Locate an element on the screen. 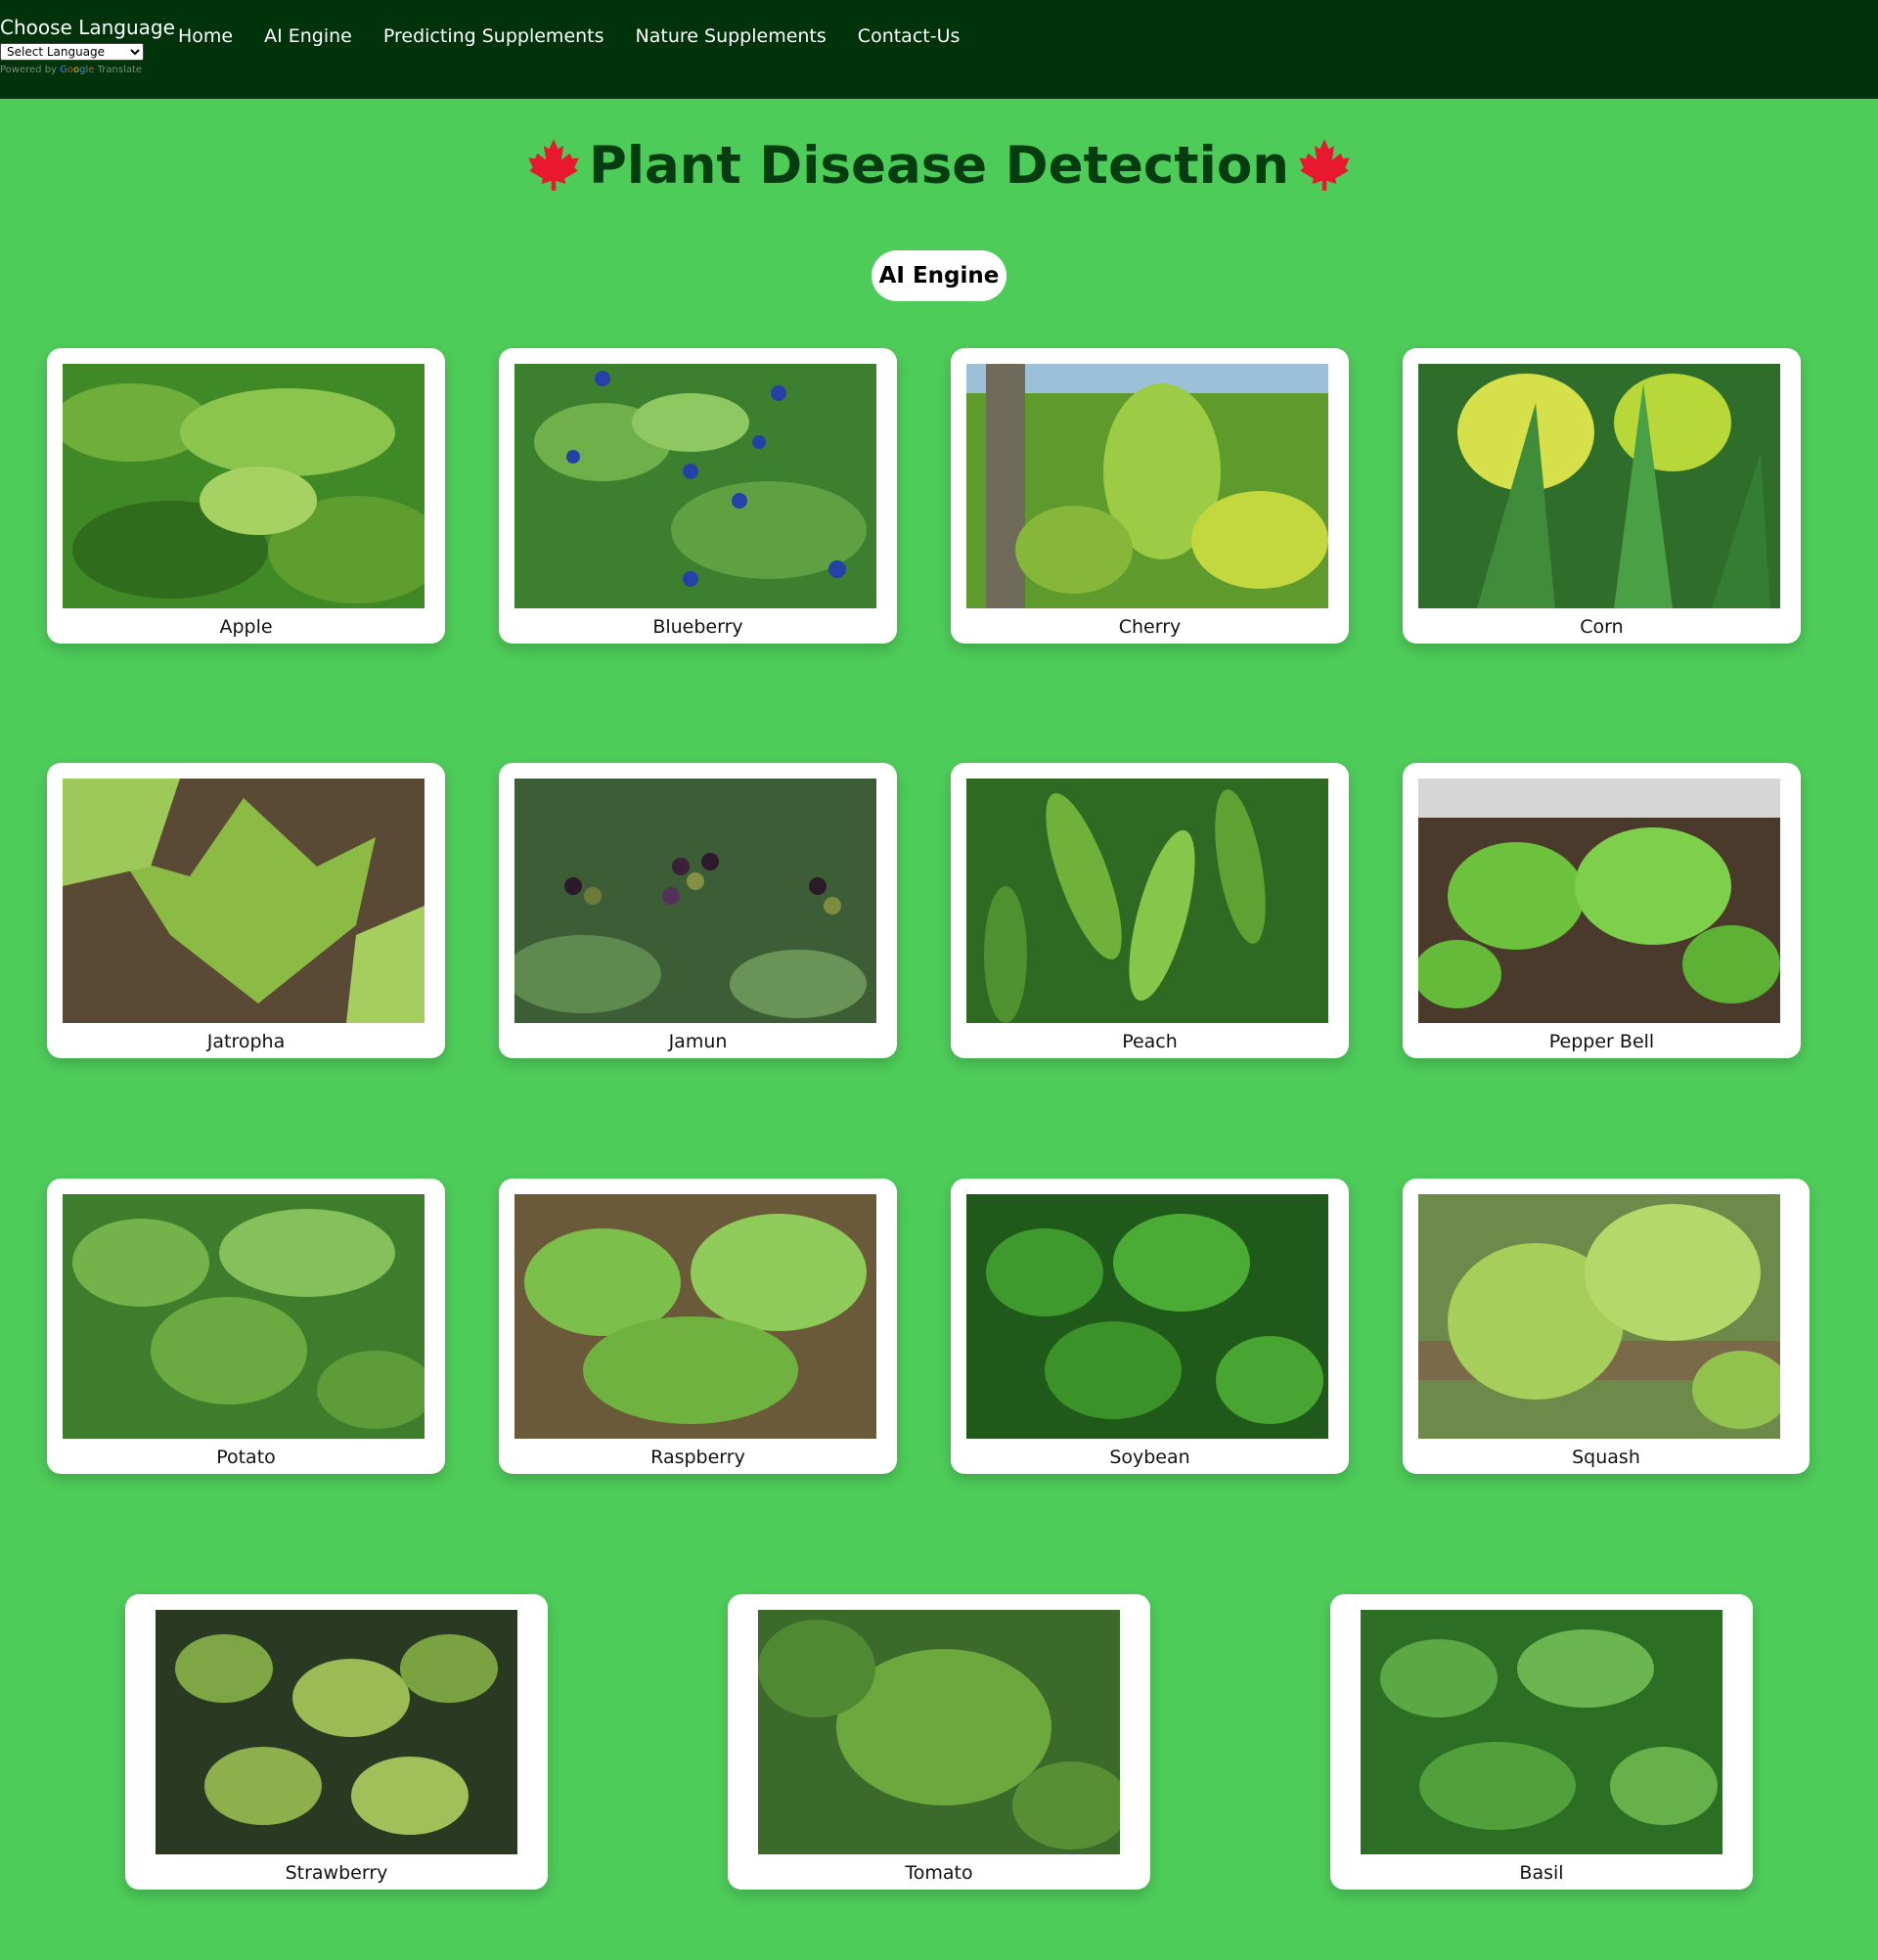 This screenshot has width=1878, height=1960. tomato-plant-photo is located at coordinates (939, 1732).